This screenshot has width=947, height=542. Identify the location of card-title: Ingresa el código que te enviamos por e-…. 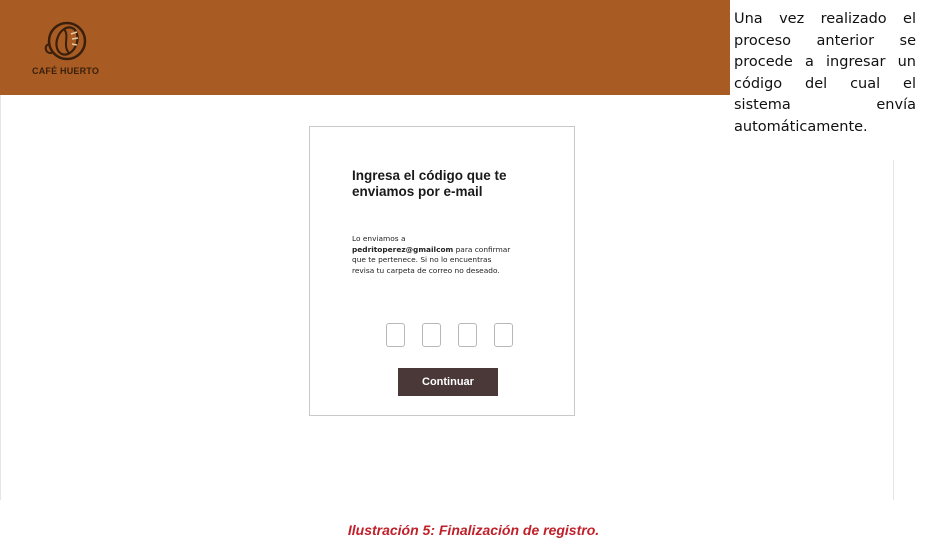
(429, 183).